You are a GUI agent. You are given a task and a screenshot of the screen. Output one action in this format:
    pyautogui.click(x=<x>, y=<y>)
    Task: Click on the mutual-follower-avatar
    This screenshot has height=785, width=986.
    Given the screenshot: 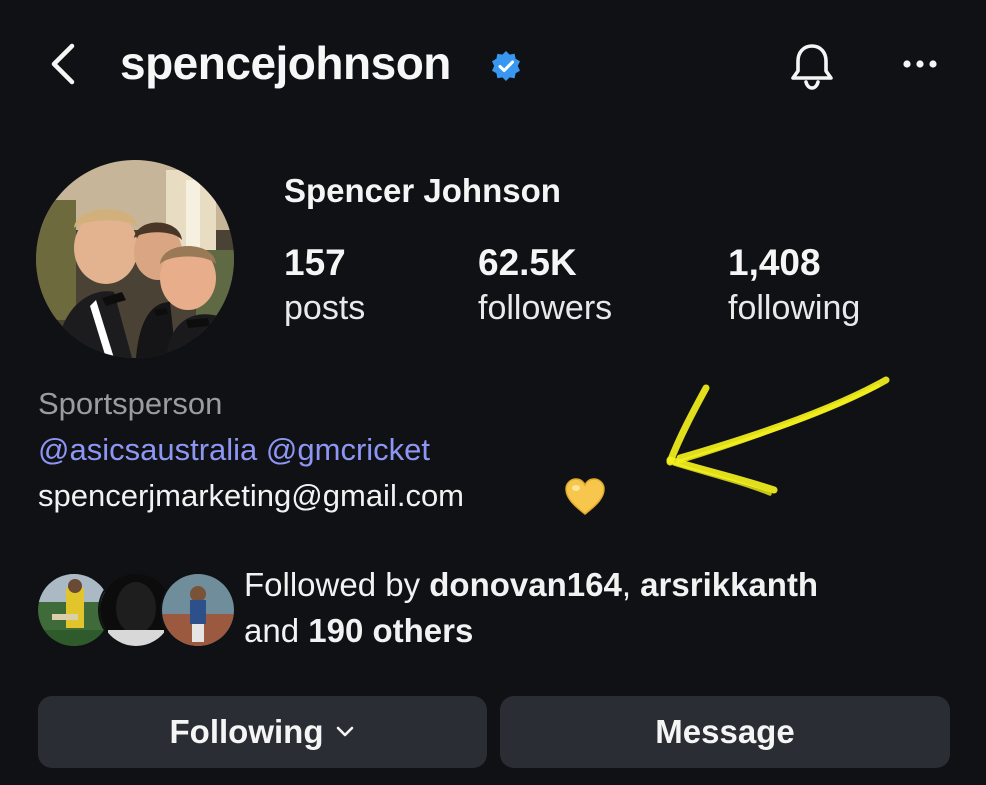 What is the action you would take?
    pyautogui.click(x=198, y=610)
    